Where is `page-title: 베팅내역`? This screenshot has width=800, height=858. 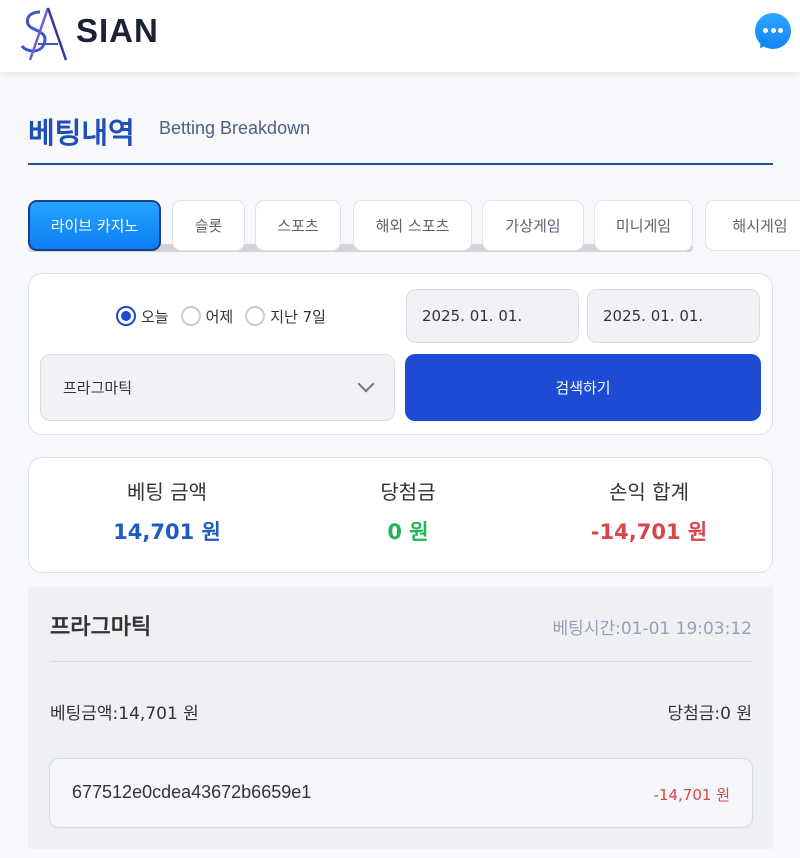
page-title: 베팅내역 is located at coordinates (81, 133).